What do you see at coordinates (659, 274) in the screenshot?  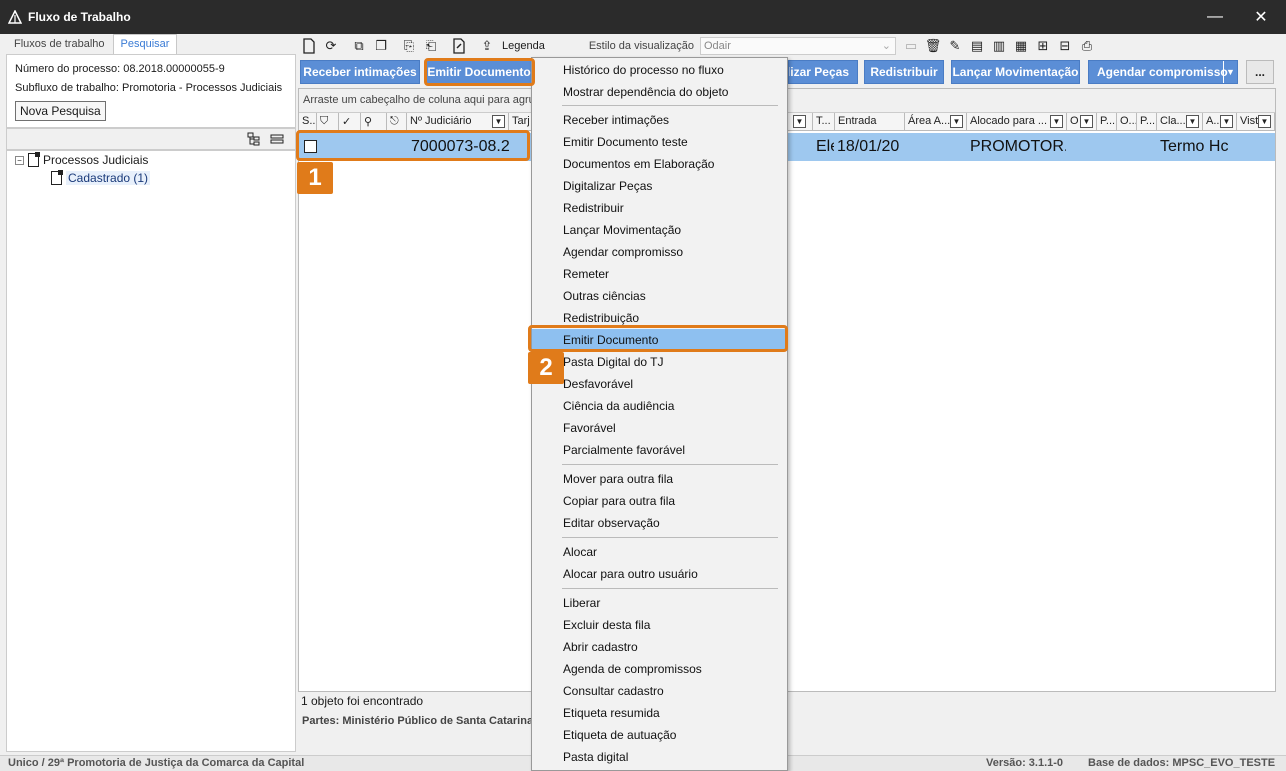 I see `menu-item-remeter: Remeter` at bounding box center [659, 274].